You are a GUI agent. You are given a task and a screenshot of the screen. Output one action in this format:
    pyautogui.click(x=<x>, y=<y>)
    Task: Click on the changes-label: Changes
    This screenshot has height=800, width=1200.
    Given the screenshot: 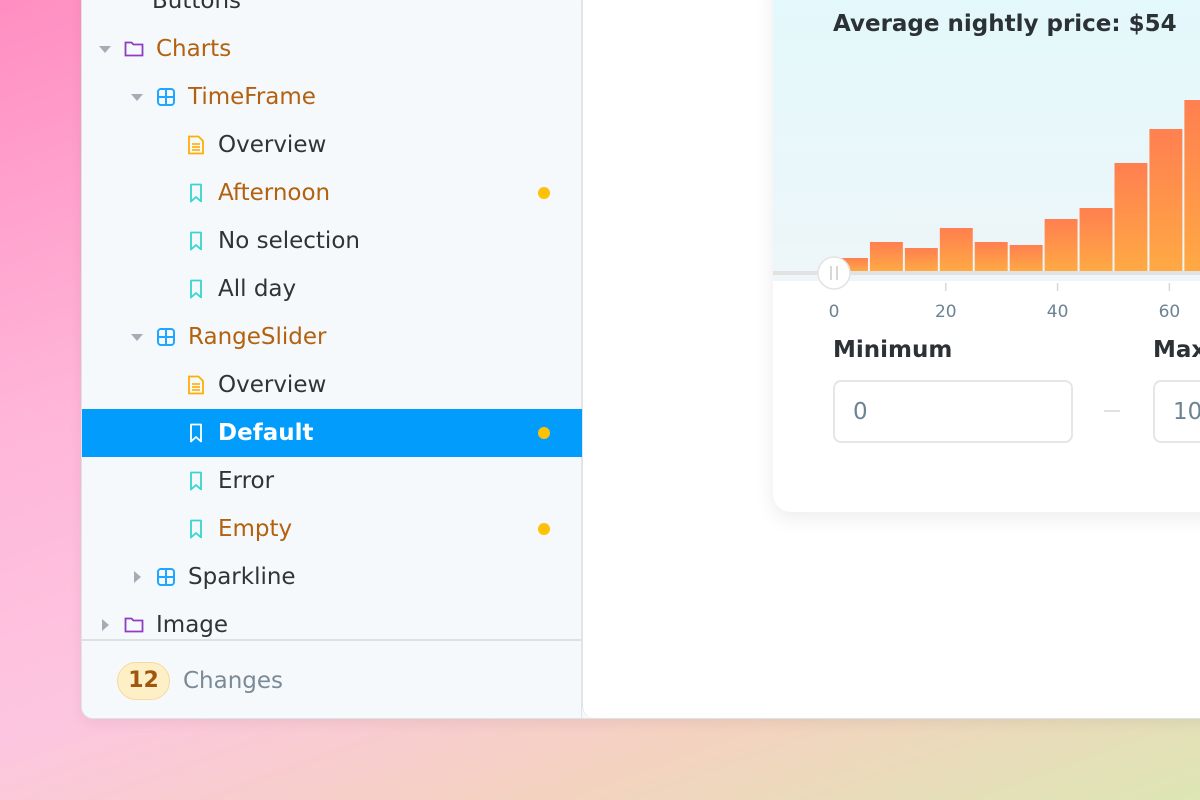 What is the action you would take?
    pyautogui.click(x=233, y=680)
    